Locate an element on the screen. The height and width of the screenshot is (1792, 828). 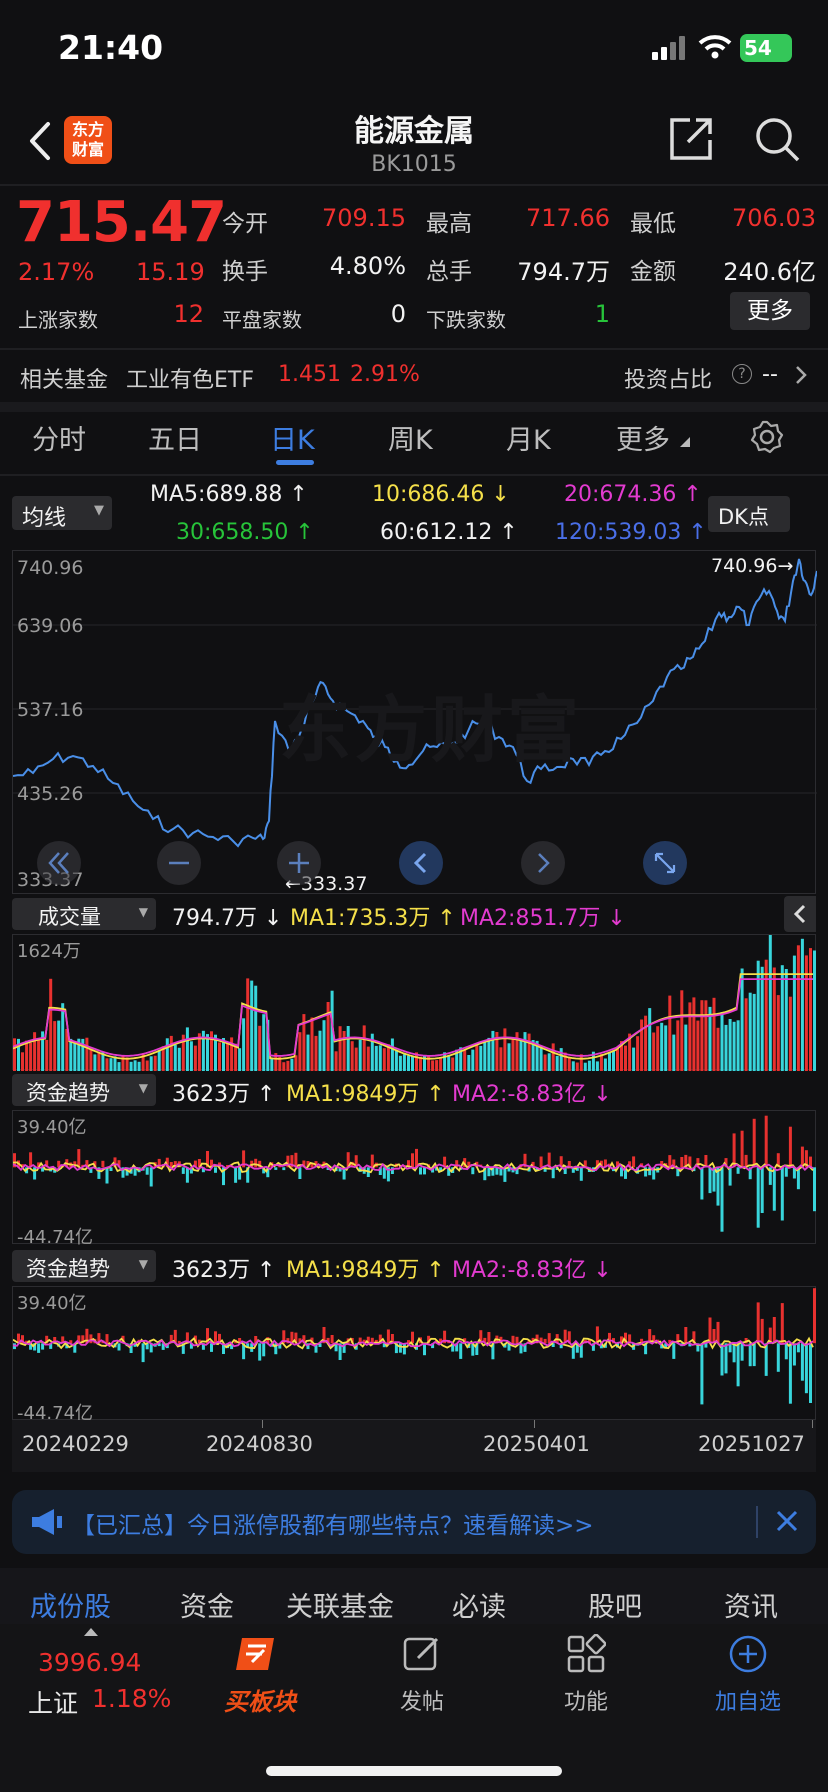
tab-daily-k: 日K is located at coordinates (292, 437).